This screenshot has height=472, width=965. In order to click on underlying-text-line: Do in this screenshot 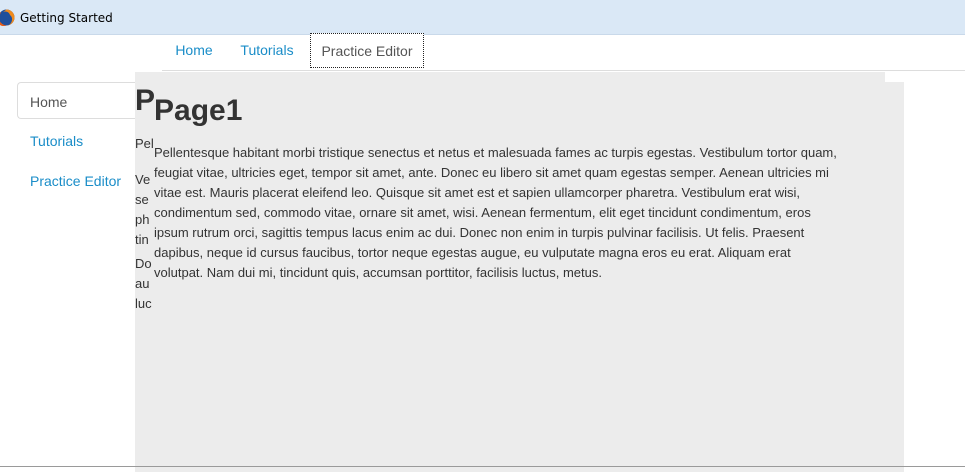, I will do `click(143, 263)`.